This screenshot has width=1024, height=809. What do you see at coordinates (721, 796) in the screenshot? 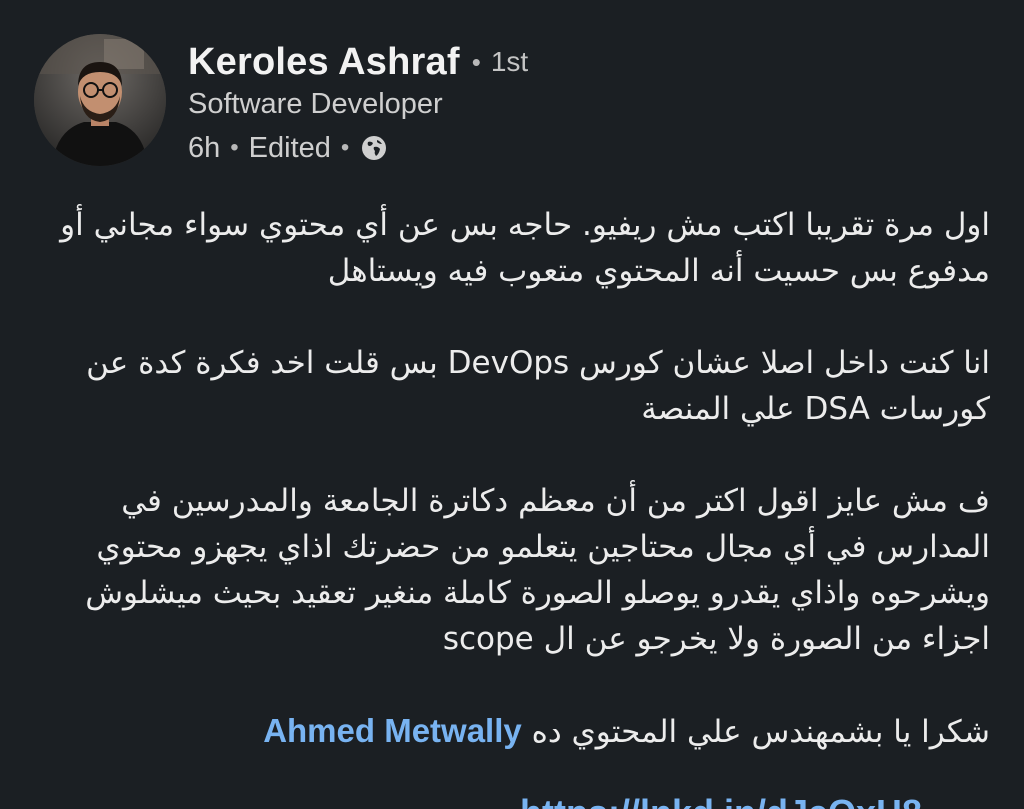
I see `post-link: https://lnkd.in/dJeQxH8` at bounding box center [721, 796].